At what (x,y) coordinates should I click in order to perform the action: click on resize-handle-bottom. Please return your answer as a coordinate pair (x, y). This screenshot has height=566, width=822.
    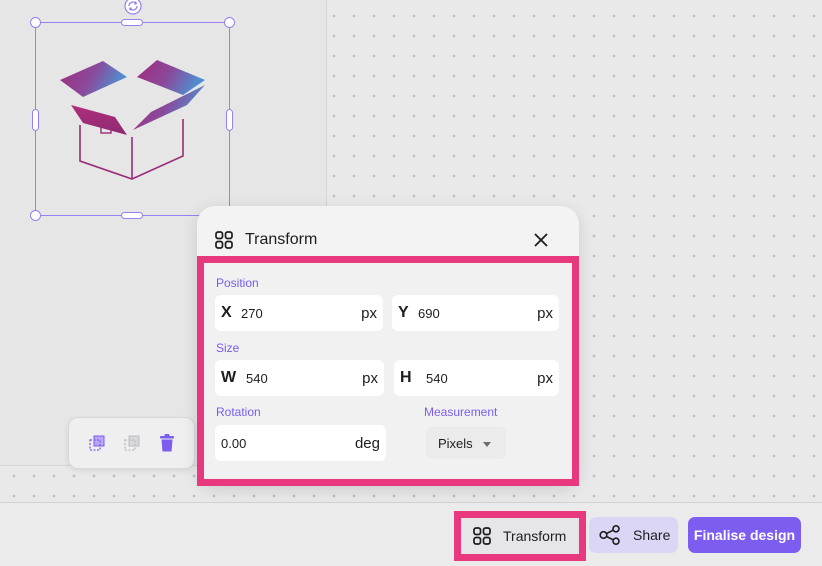
    Looking at the image, I should click on (132, 215).